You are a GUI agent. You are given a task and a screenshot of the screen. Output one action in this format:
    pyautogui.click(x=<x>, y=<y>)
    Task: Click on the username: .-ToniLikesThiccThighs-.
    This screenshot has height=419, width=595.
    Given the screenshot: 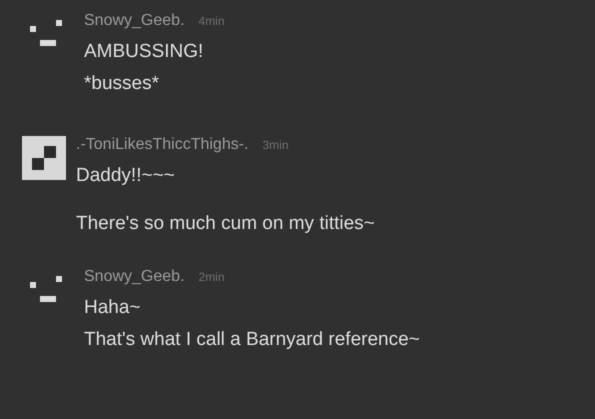 What is the action you would take?
    pyautogui.click(x=162, y=145)
    